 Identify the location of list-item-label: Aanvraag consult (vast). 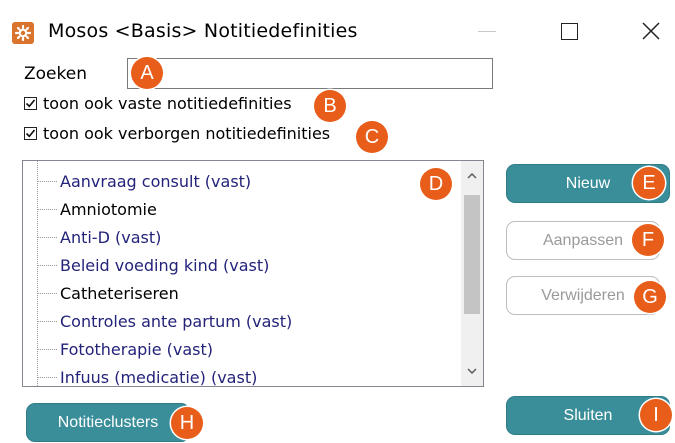
(156, 181).